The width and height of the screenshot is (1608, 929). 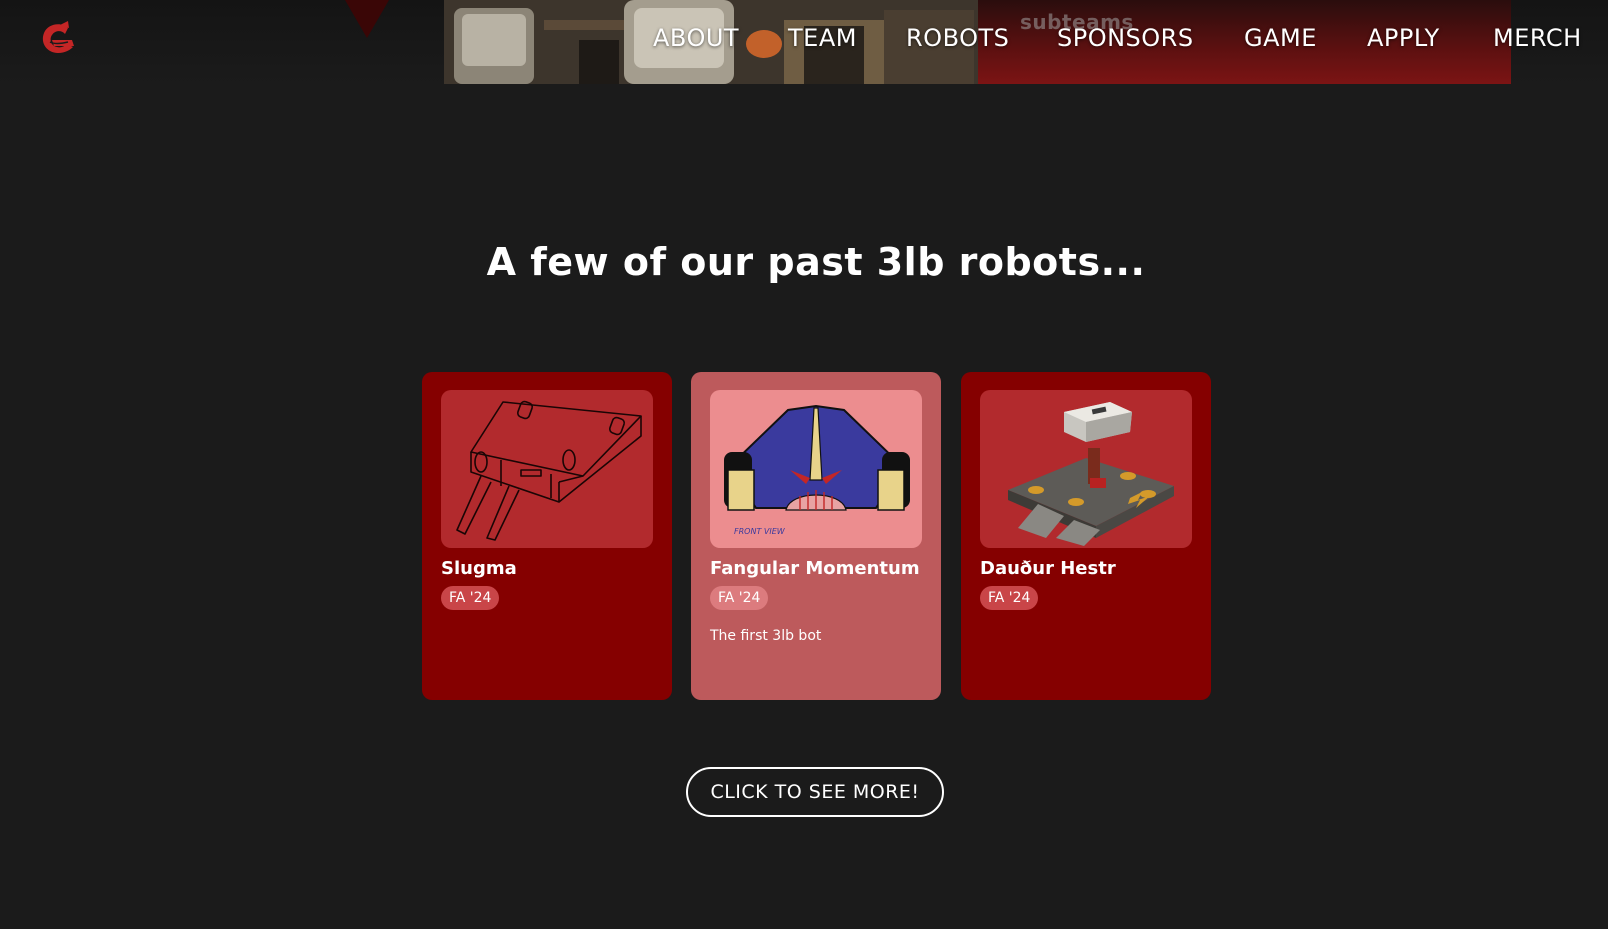 I want to click on robot-description: The first 3lb bot, so click(x=766, y=636).